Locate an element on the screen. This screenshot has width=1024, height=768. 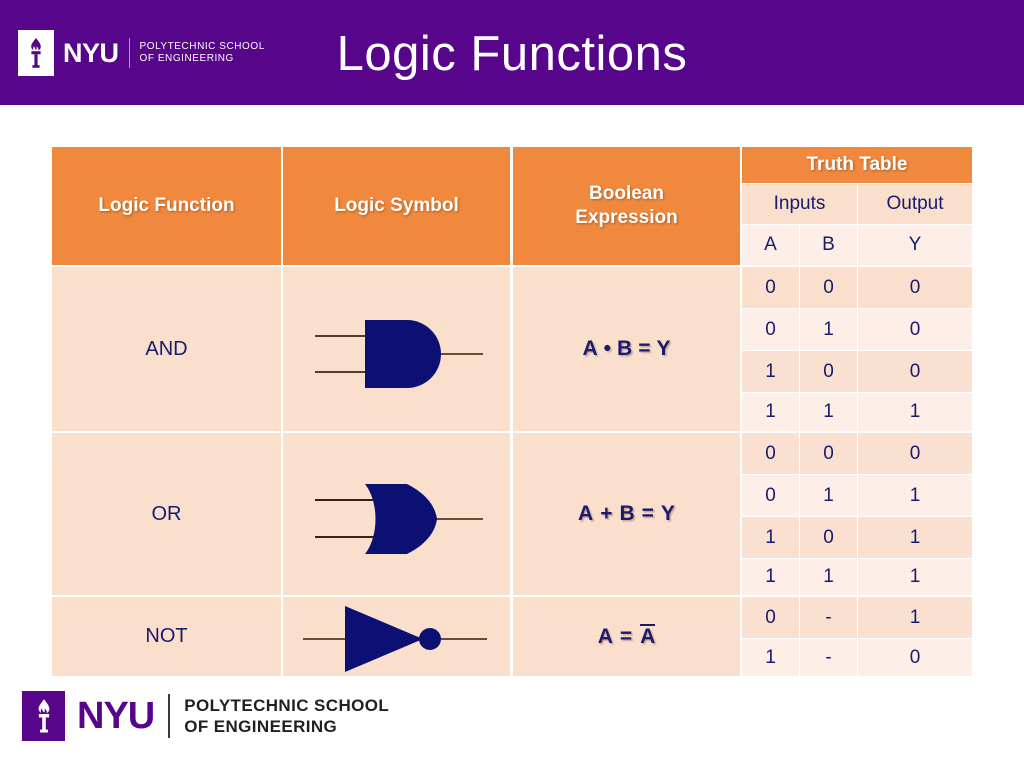
header-col-y: Y is located at coordinates (915, 245).